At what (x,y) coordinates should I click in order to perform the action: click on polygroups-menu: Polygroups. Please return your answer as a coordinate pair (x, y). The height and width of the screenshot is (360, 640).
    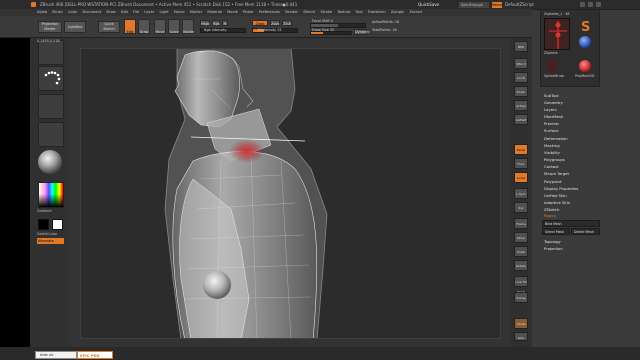
    Looking at the image, I should click on (554, 159).